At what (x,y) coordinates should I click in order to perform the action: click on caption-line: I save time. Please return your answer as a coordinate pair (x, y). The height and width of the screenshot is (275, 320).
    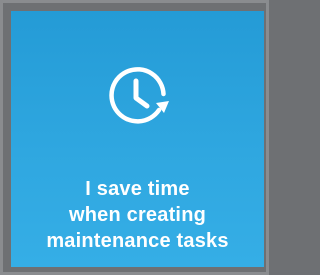
    Looking at the image, I should click on (137, 189).